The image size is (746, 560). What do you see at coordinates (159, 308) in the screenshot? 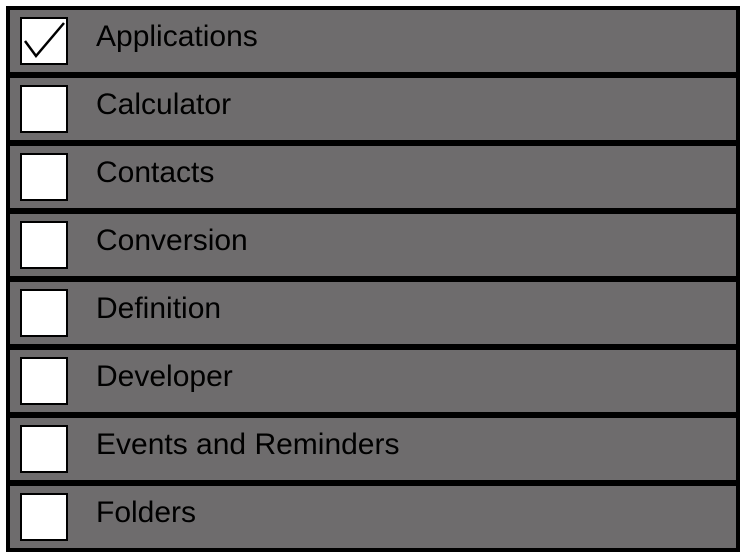
I see `list-item-label: Definition` at bounding box center [159, 308].